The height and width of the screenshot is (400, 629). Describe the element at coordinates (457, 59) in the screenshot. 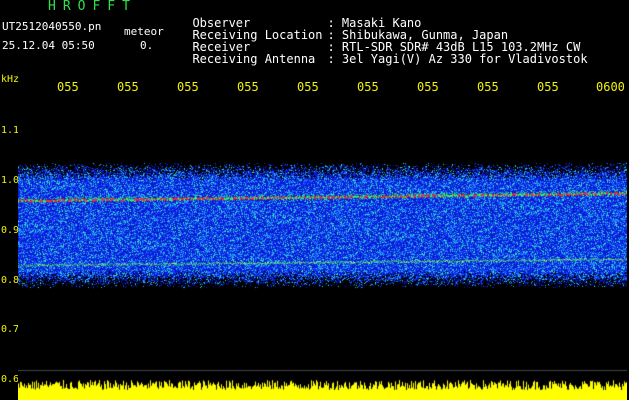

I see `info-value: : 3el Yagi(V) Az 330 for Vladivostok` at that location.